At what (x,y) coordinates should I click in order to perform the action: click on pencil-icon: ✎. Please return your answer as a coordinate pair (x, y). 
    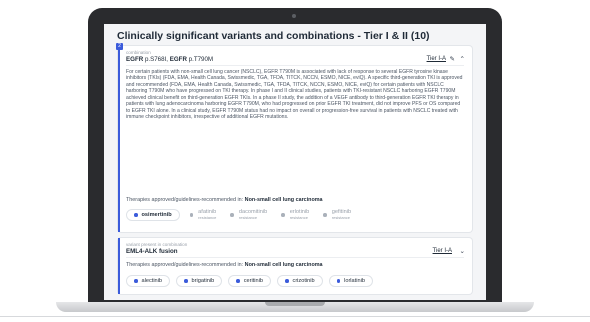
    Looking at the image, I should click on (452, 59).